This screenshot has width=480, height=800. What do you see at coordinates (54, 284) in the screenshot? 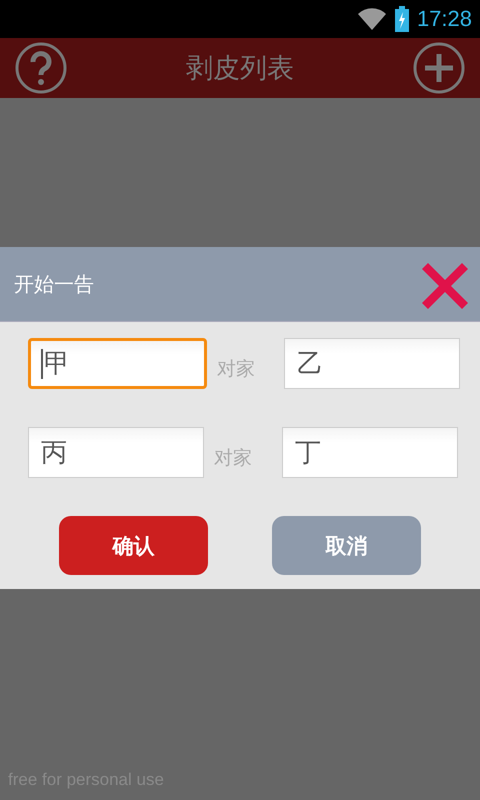
I see `dialog-title: 开始一告` at bounding box center [54, 284].